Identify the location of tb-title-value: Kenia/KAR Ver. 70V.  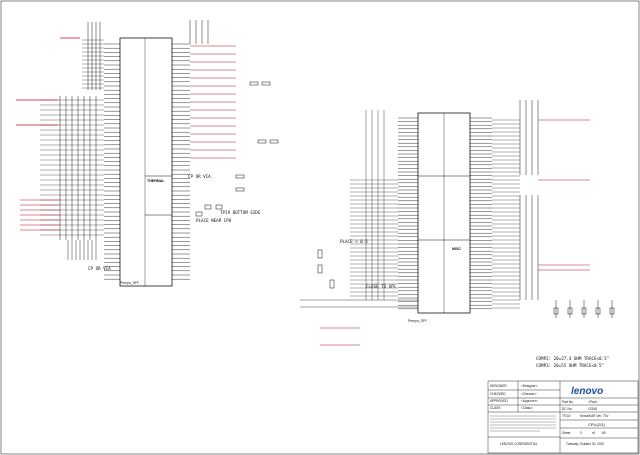
(594, 416).